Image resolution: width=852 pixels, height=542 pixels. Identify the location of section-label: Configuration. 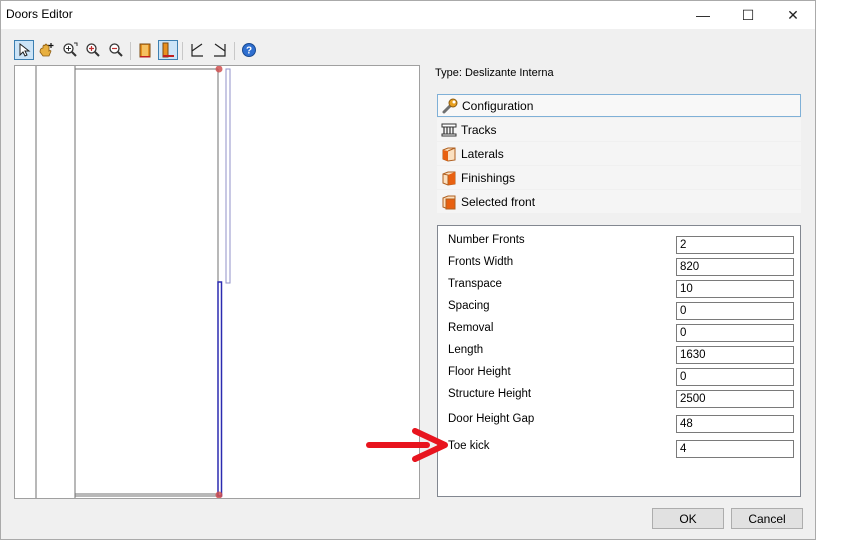
(498, 105).